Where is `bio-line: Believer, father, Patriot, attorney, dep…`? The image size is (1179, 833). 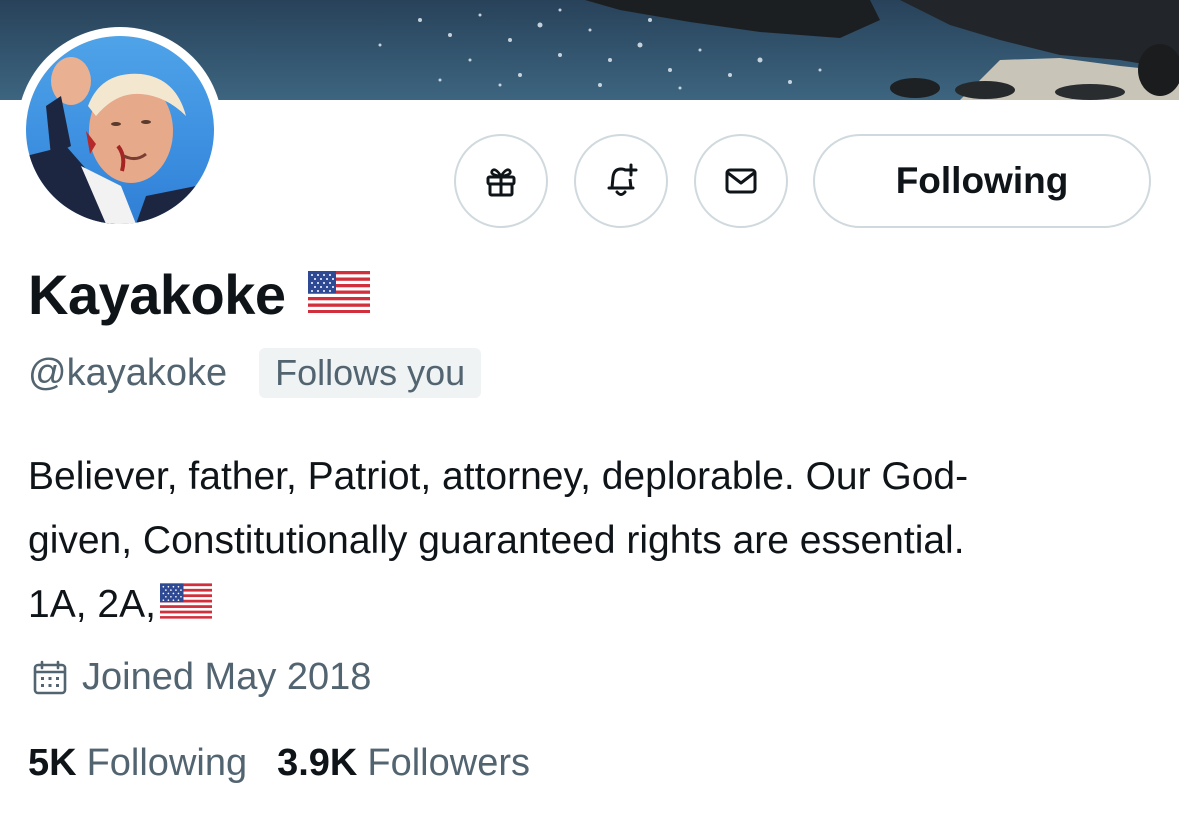
bio-line: Believer, father, Patriot, attorney, dep… is located at coordinates (498, 476).